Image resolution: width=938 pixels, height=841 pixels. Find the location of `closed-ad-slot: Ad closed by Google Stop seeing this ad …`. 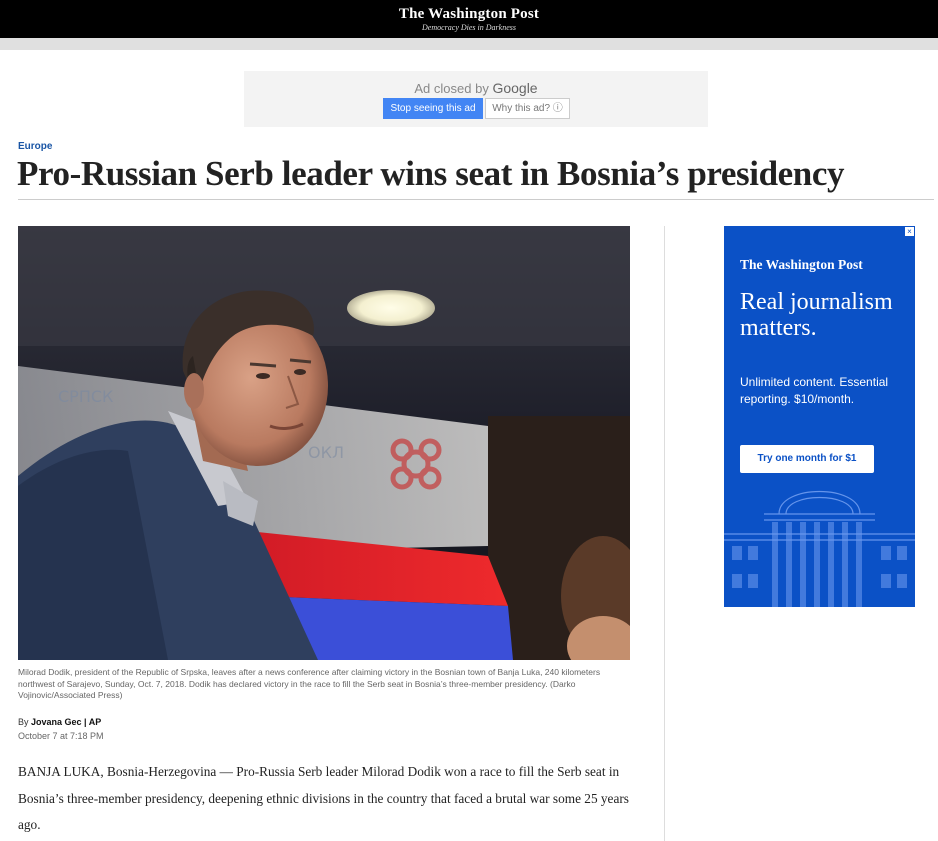

closed-ad-slot: Ad closed by Google Stop seeing this ad … is located at coordinates (476, 99).